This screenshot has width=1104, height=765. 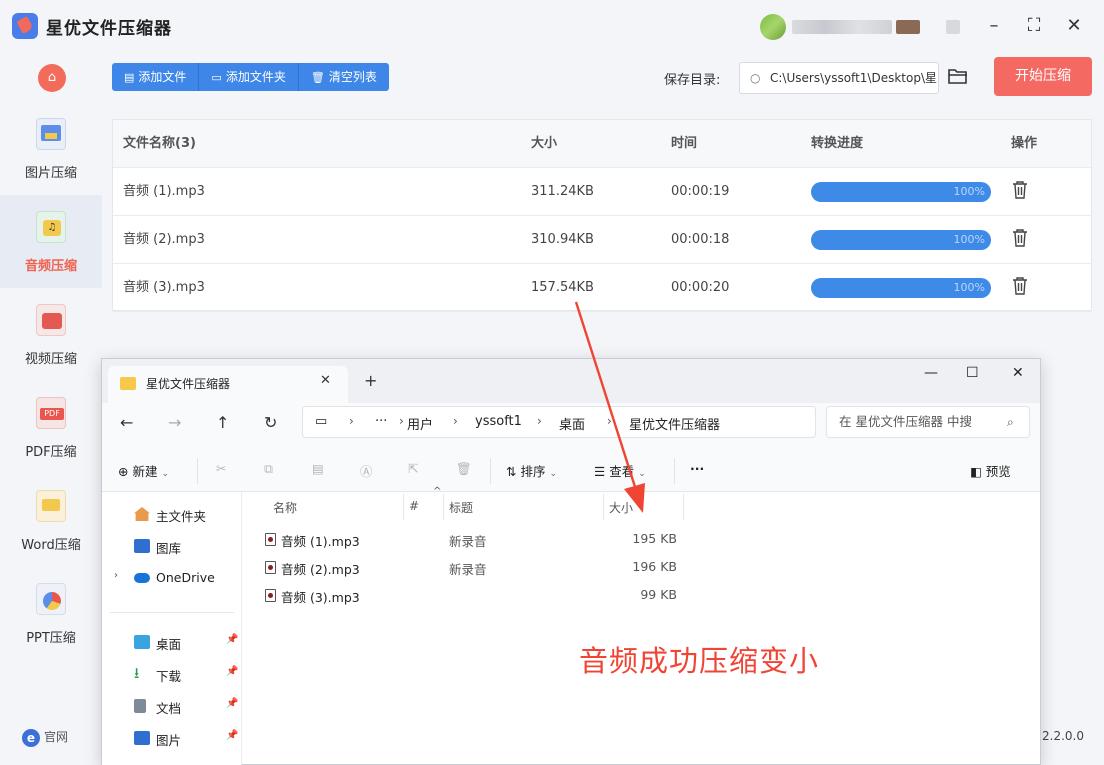 What do you see at coordinates (620, 470) in the screenshot?
I see `view-button: ☰ 查看 ⌄` at bounding box center [620, 470].